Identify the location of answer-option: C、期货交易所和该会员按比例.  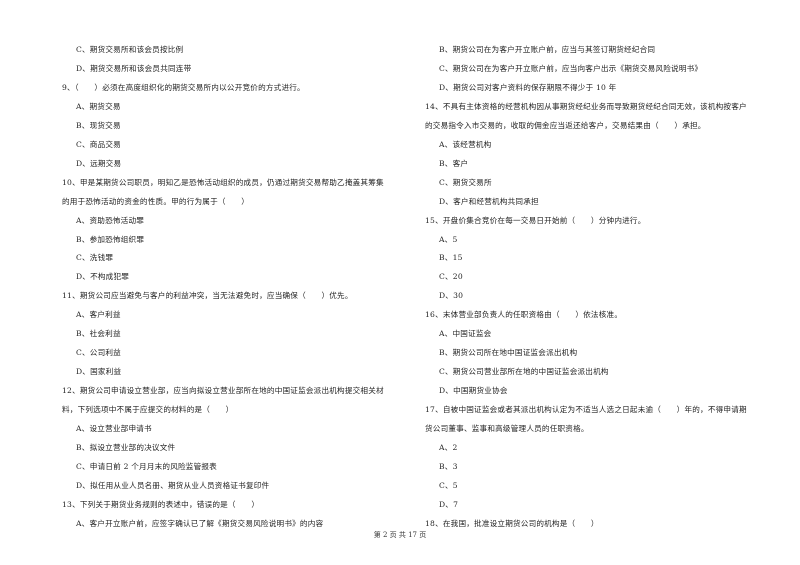
(130, 49).